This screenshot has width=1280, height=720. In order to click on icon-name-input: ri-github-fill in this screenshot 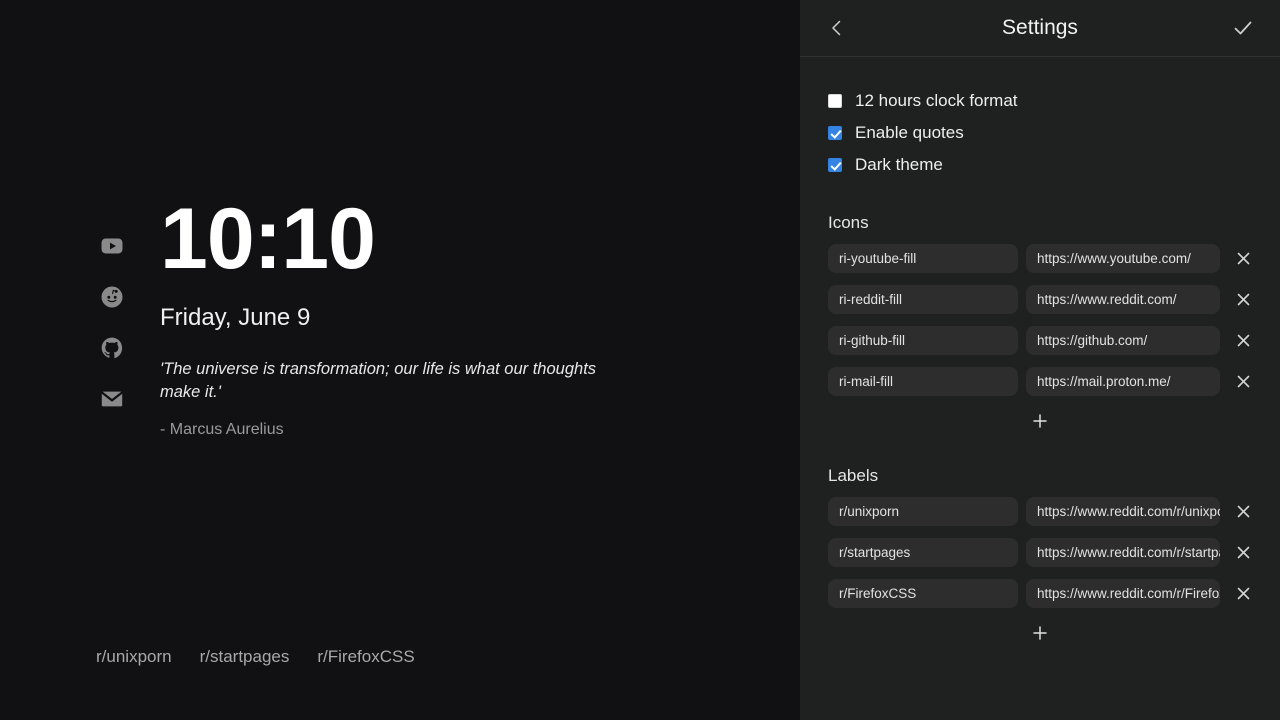, I will do `click(923, 340)`.